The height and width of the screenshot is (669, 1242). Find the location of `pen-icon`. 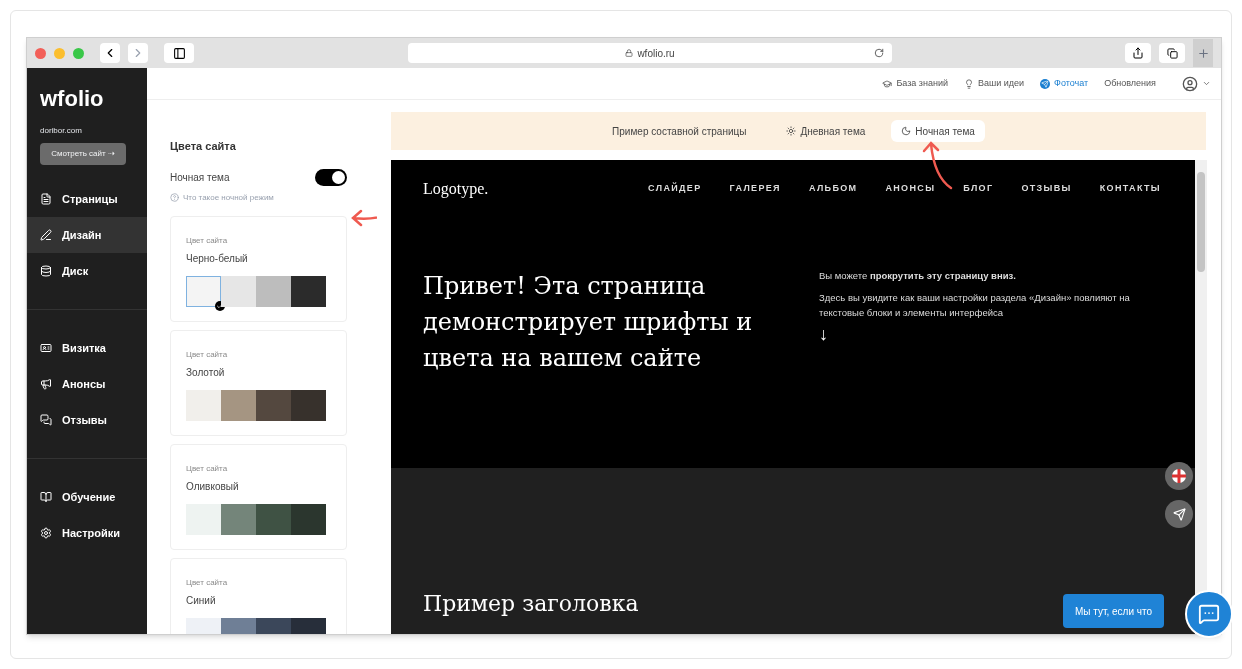

pen-icon is located at coordinates (46, 235).